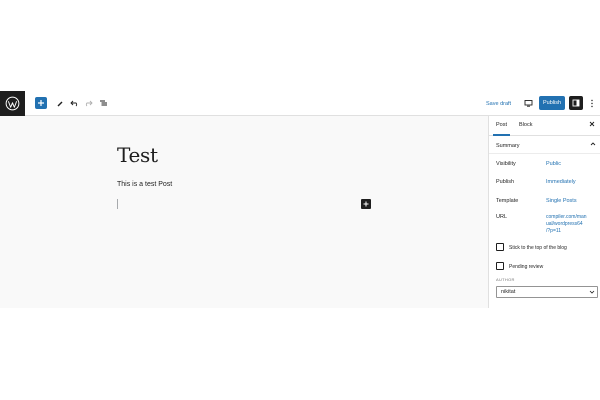 This screenshot has width=600, height=400. What do you see at coordinates (300, 103) in the screenshot?
I see `editor-toolbar: Save draft Publish` at bounding box center [300, 103].